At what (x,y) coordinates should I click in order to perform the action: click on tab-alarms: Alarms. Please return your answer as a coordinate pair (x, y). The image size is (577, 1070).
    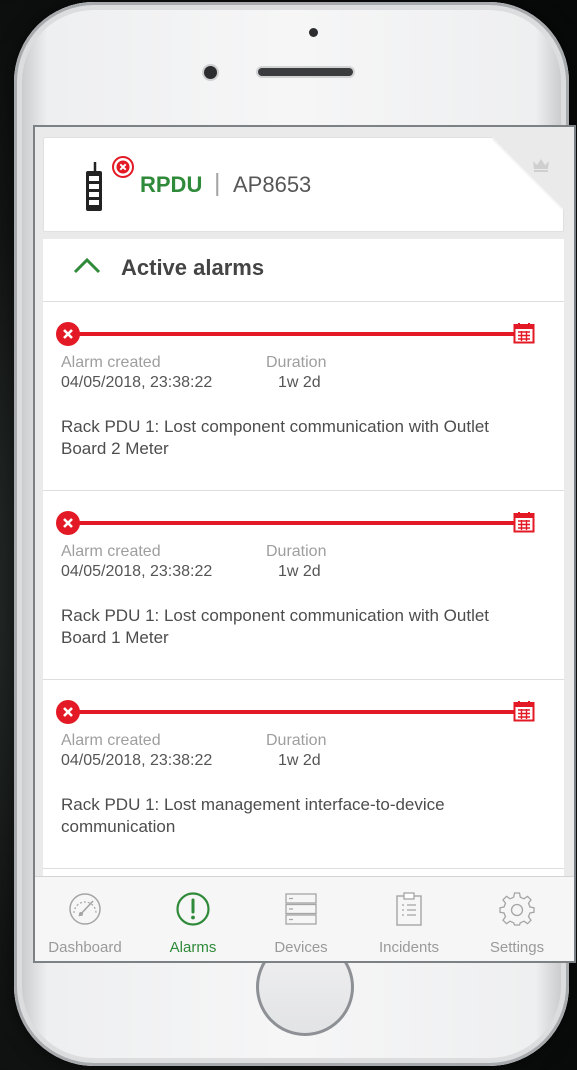
    Looking at the image, I should click on (193, 919).